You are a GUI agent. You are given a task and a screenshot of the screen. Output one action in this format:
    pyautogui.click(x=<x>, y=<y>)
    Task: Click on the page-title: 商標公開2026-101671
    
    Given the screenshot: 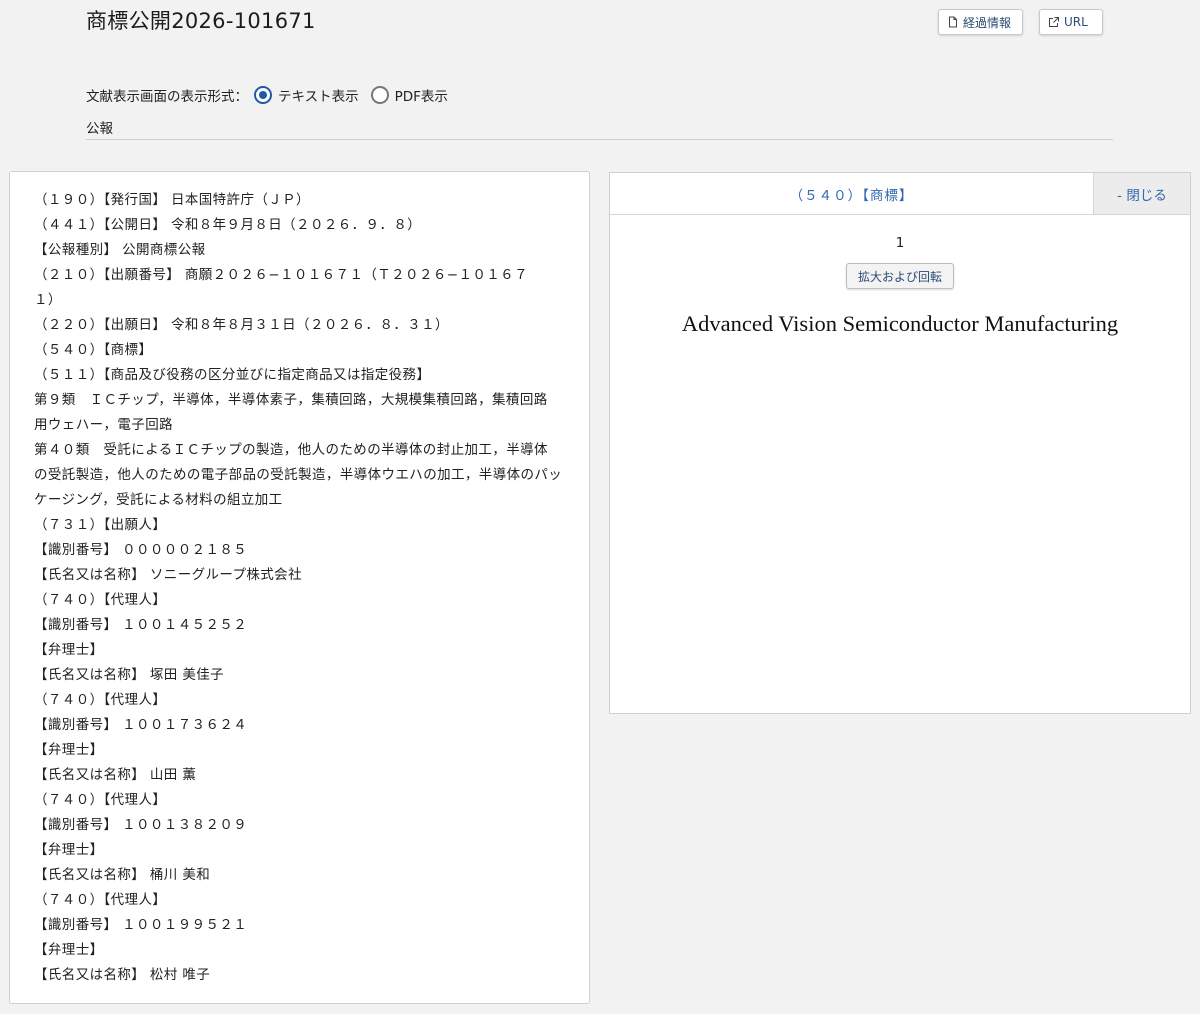 What is the action you would take?
    pyautogui.click(x=201, y=21)
    